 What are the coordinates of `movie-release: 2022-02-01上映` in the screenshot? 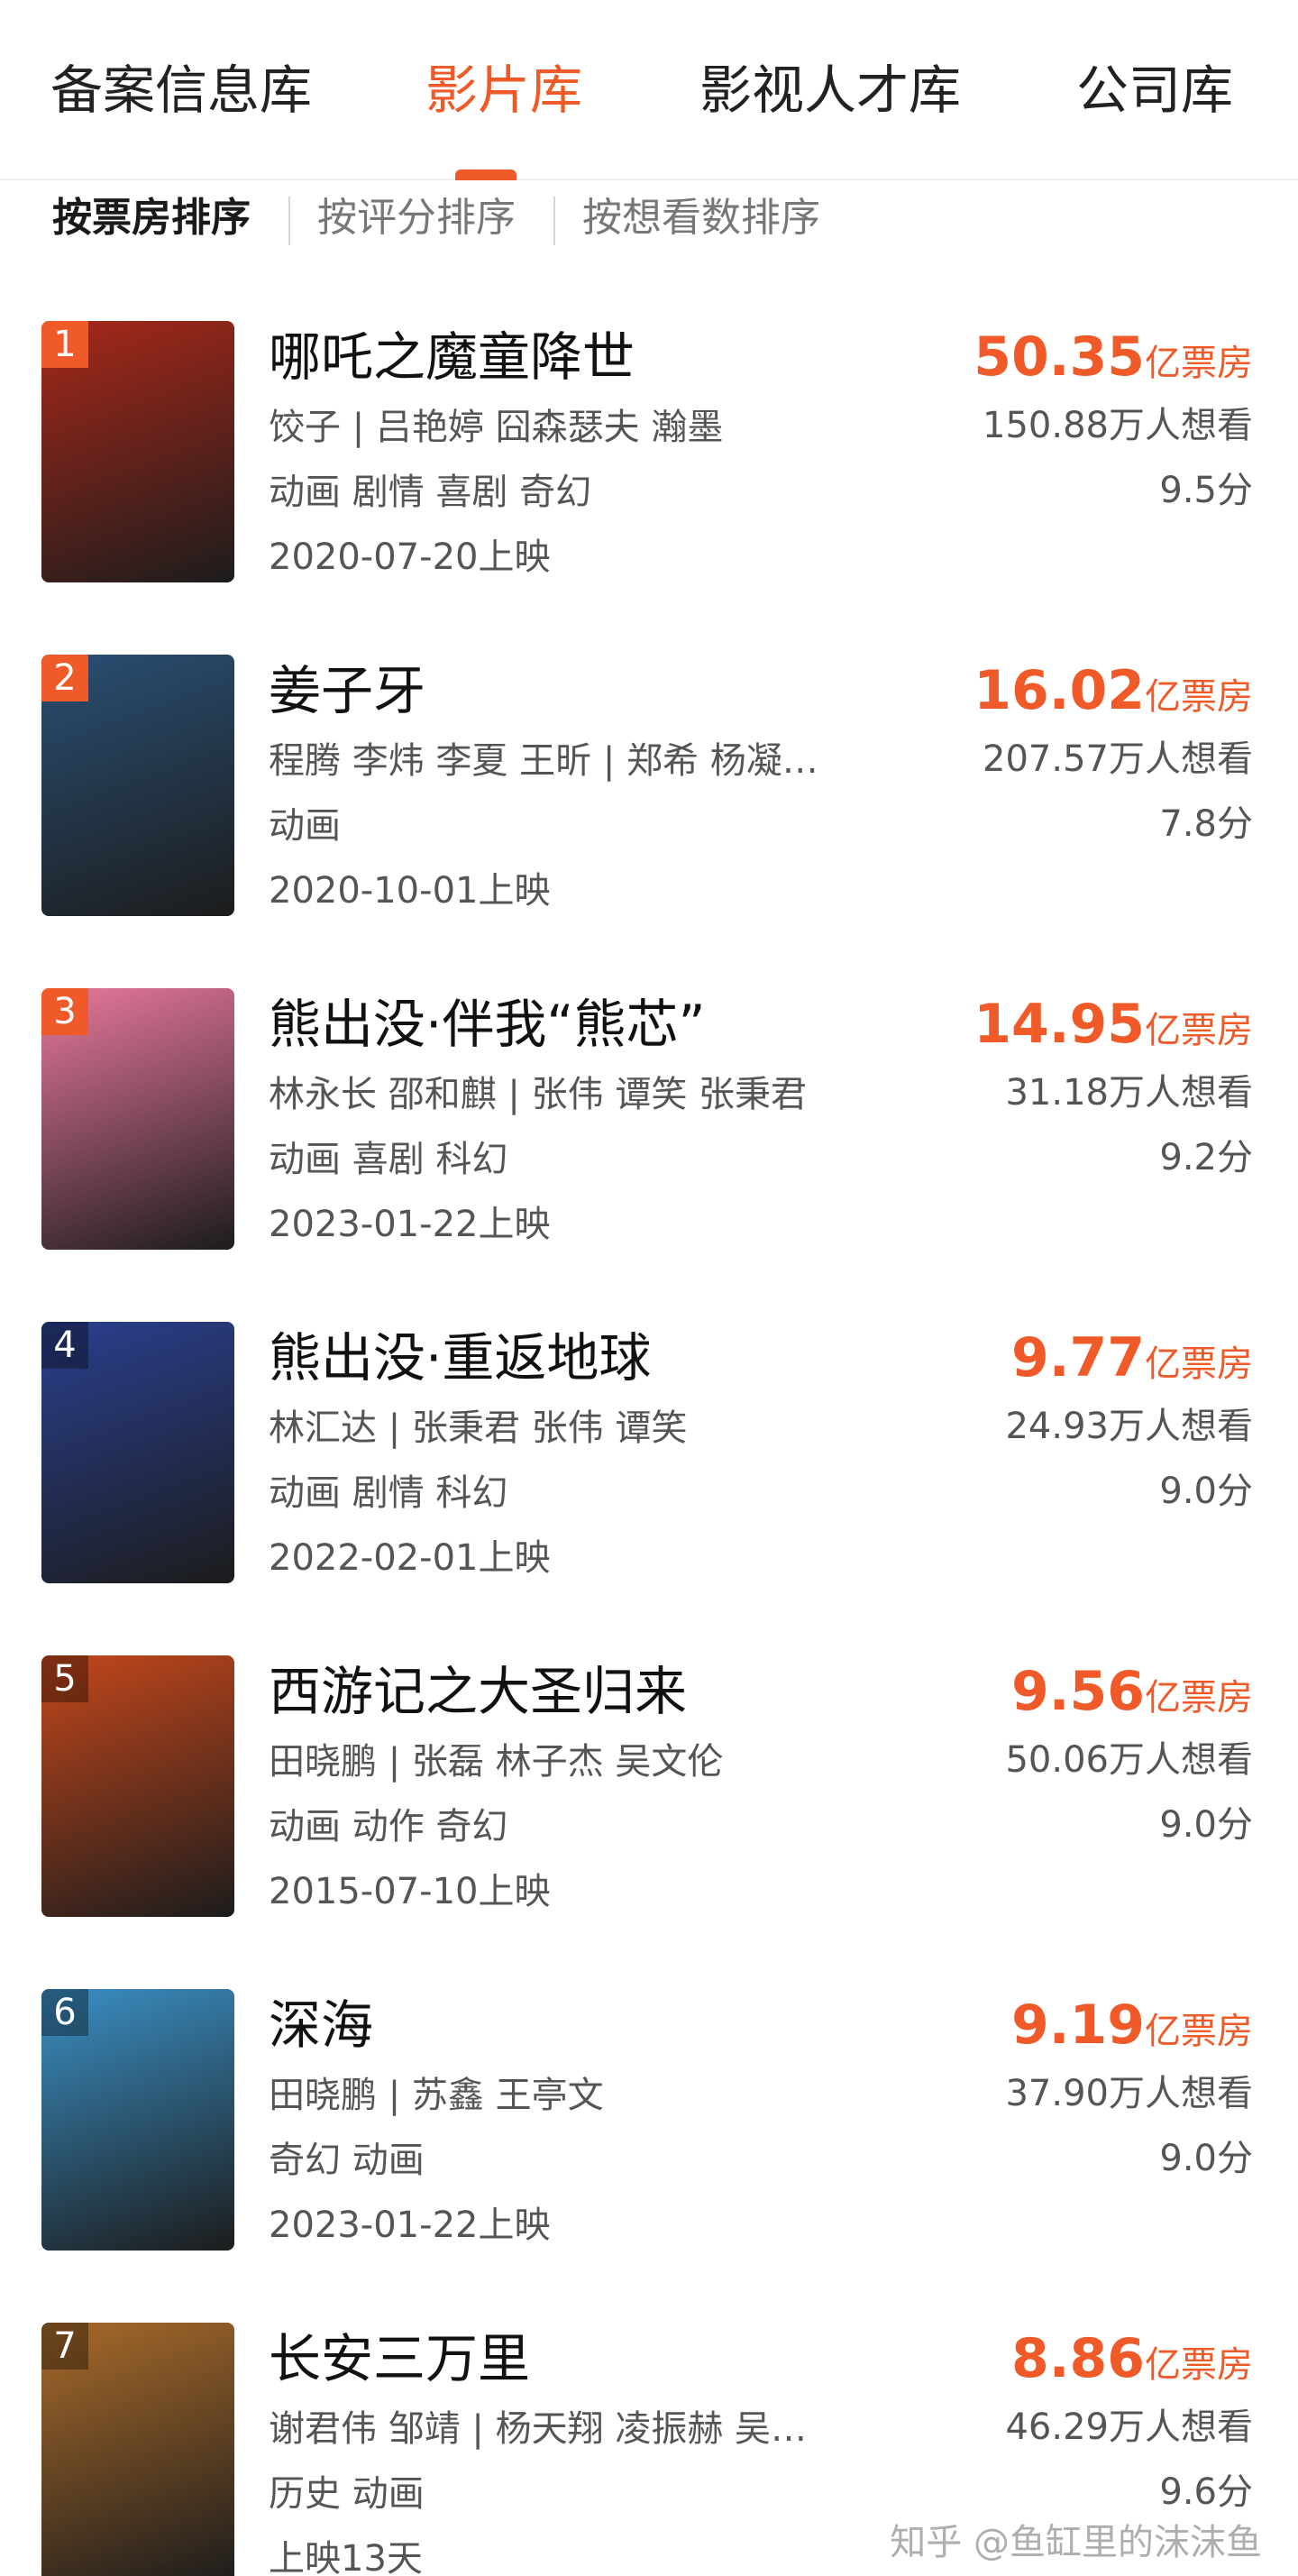 It's located at (410, 1558).